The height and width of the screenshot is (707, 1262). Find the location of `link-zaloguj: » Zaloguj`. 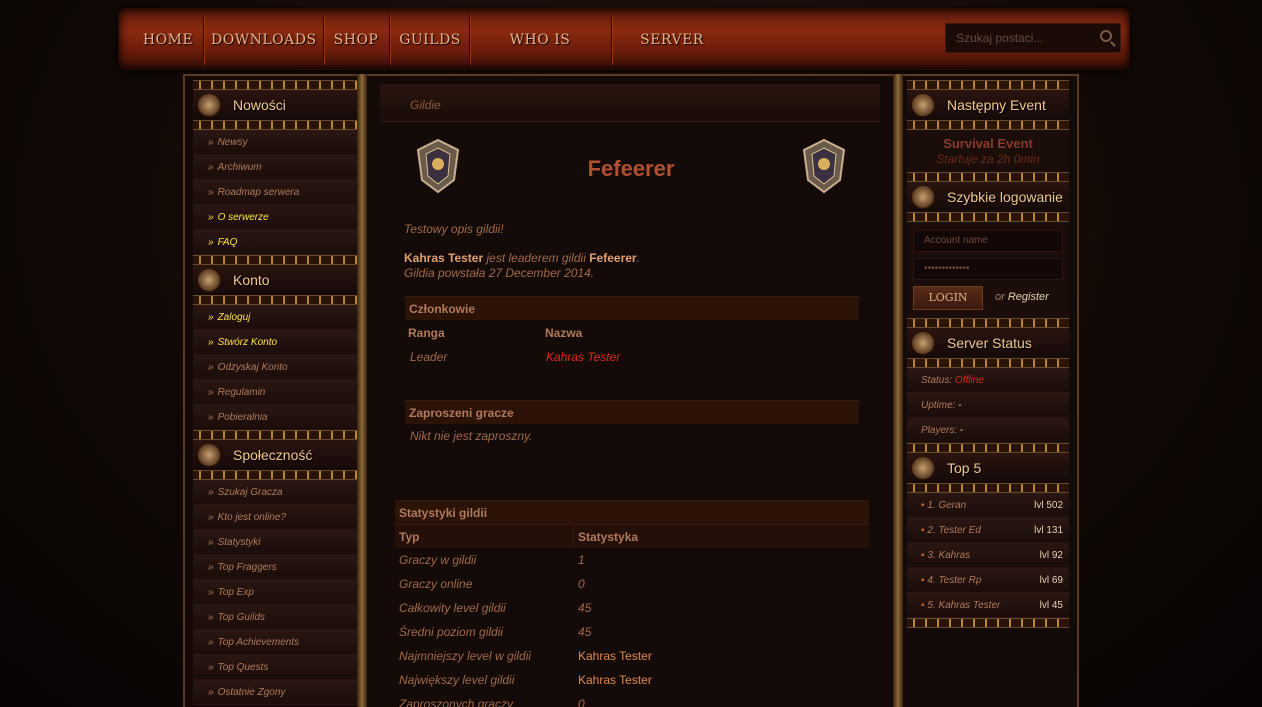

link-zaloguj: » Zaloguj is located at coordinates (275, 317).